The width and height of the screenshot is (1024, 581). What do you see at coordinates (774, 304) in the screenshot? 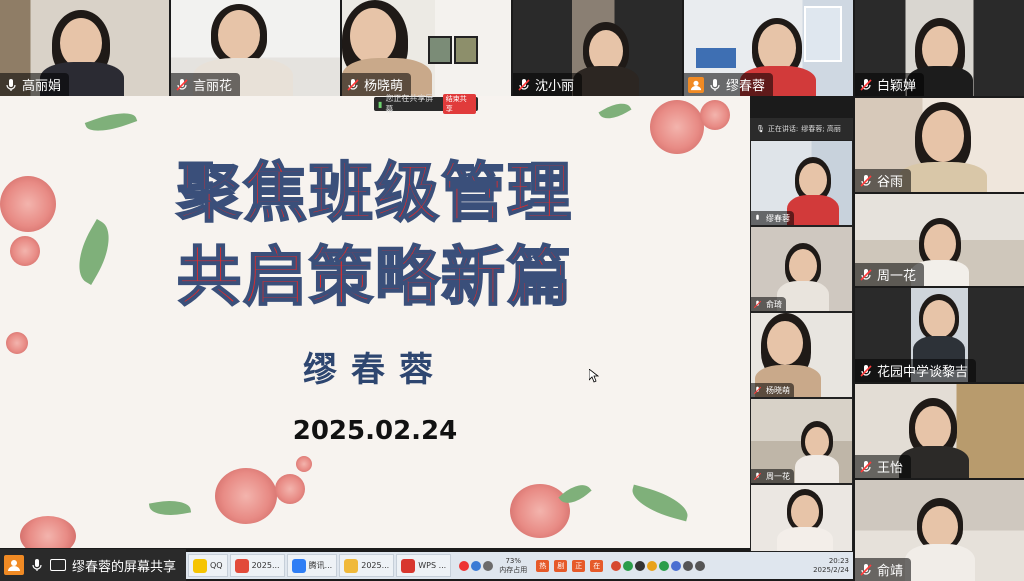
I see `participant-name: 俞琦` at bounding box center [774, 304].